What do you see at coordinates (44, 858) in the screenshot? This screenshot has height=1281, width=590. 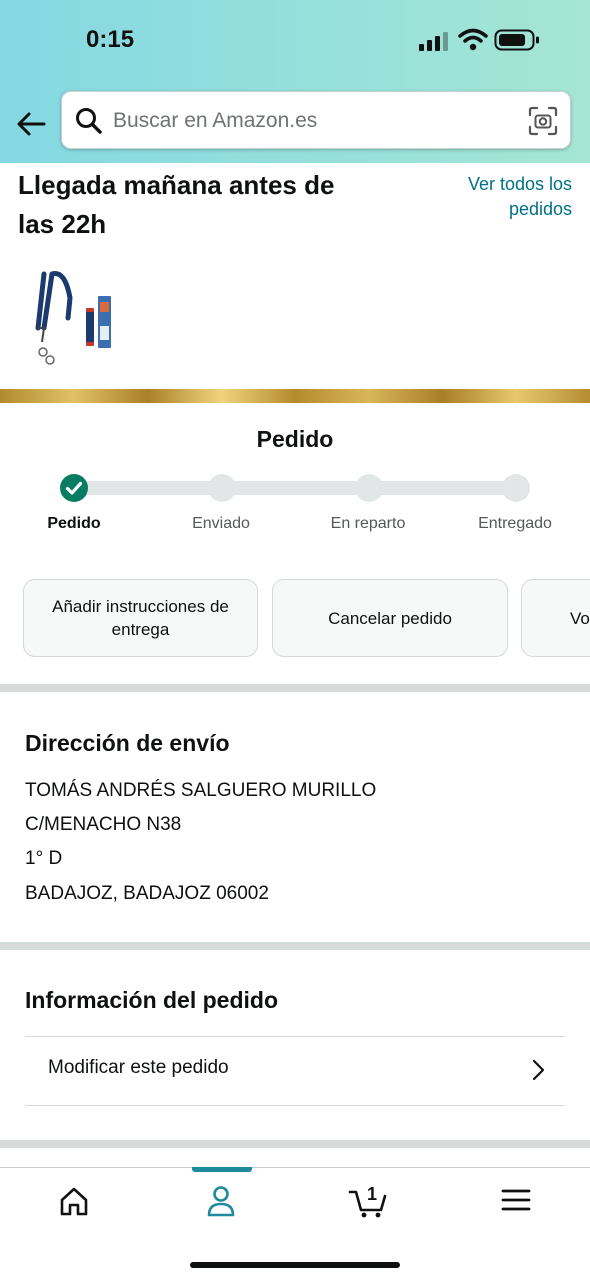 I see `address-line-floor: 1° D` at bounding box center [44, 858].